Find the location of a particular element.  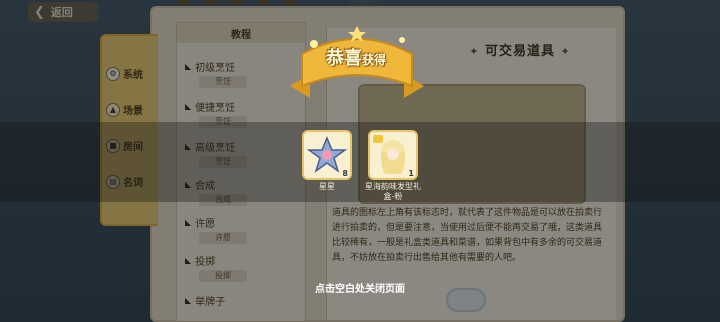

banner-sub: 获得 is located at coordinates (373, 60).